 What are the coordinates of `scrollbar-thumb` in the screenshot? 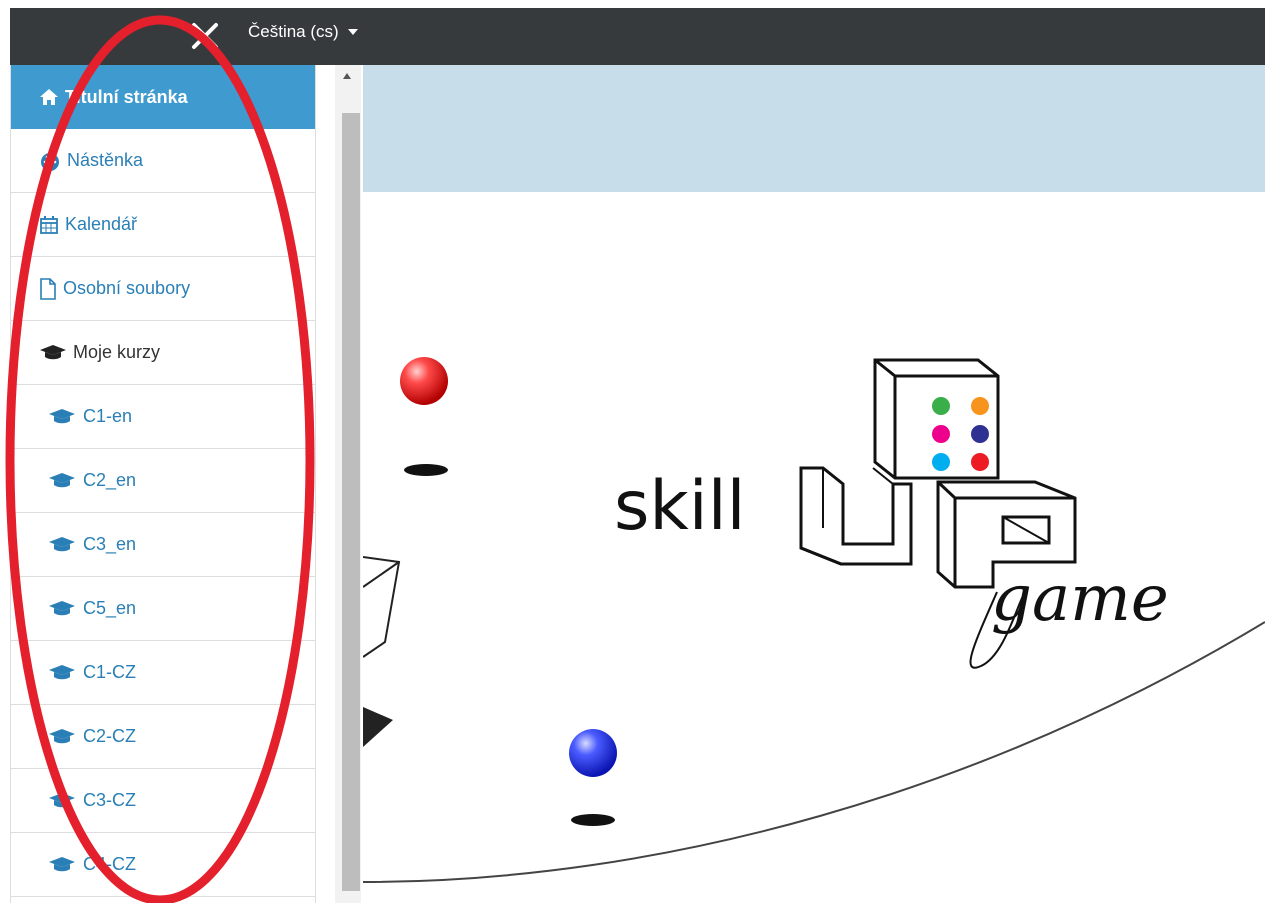 It's located at (351, 502).